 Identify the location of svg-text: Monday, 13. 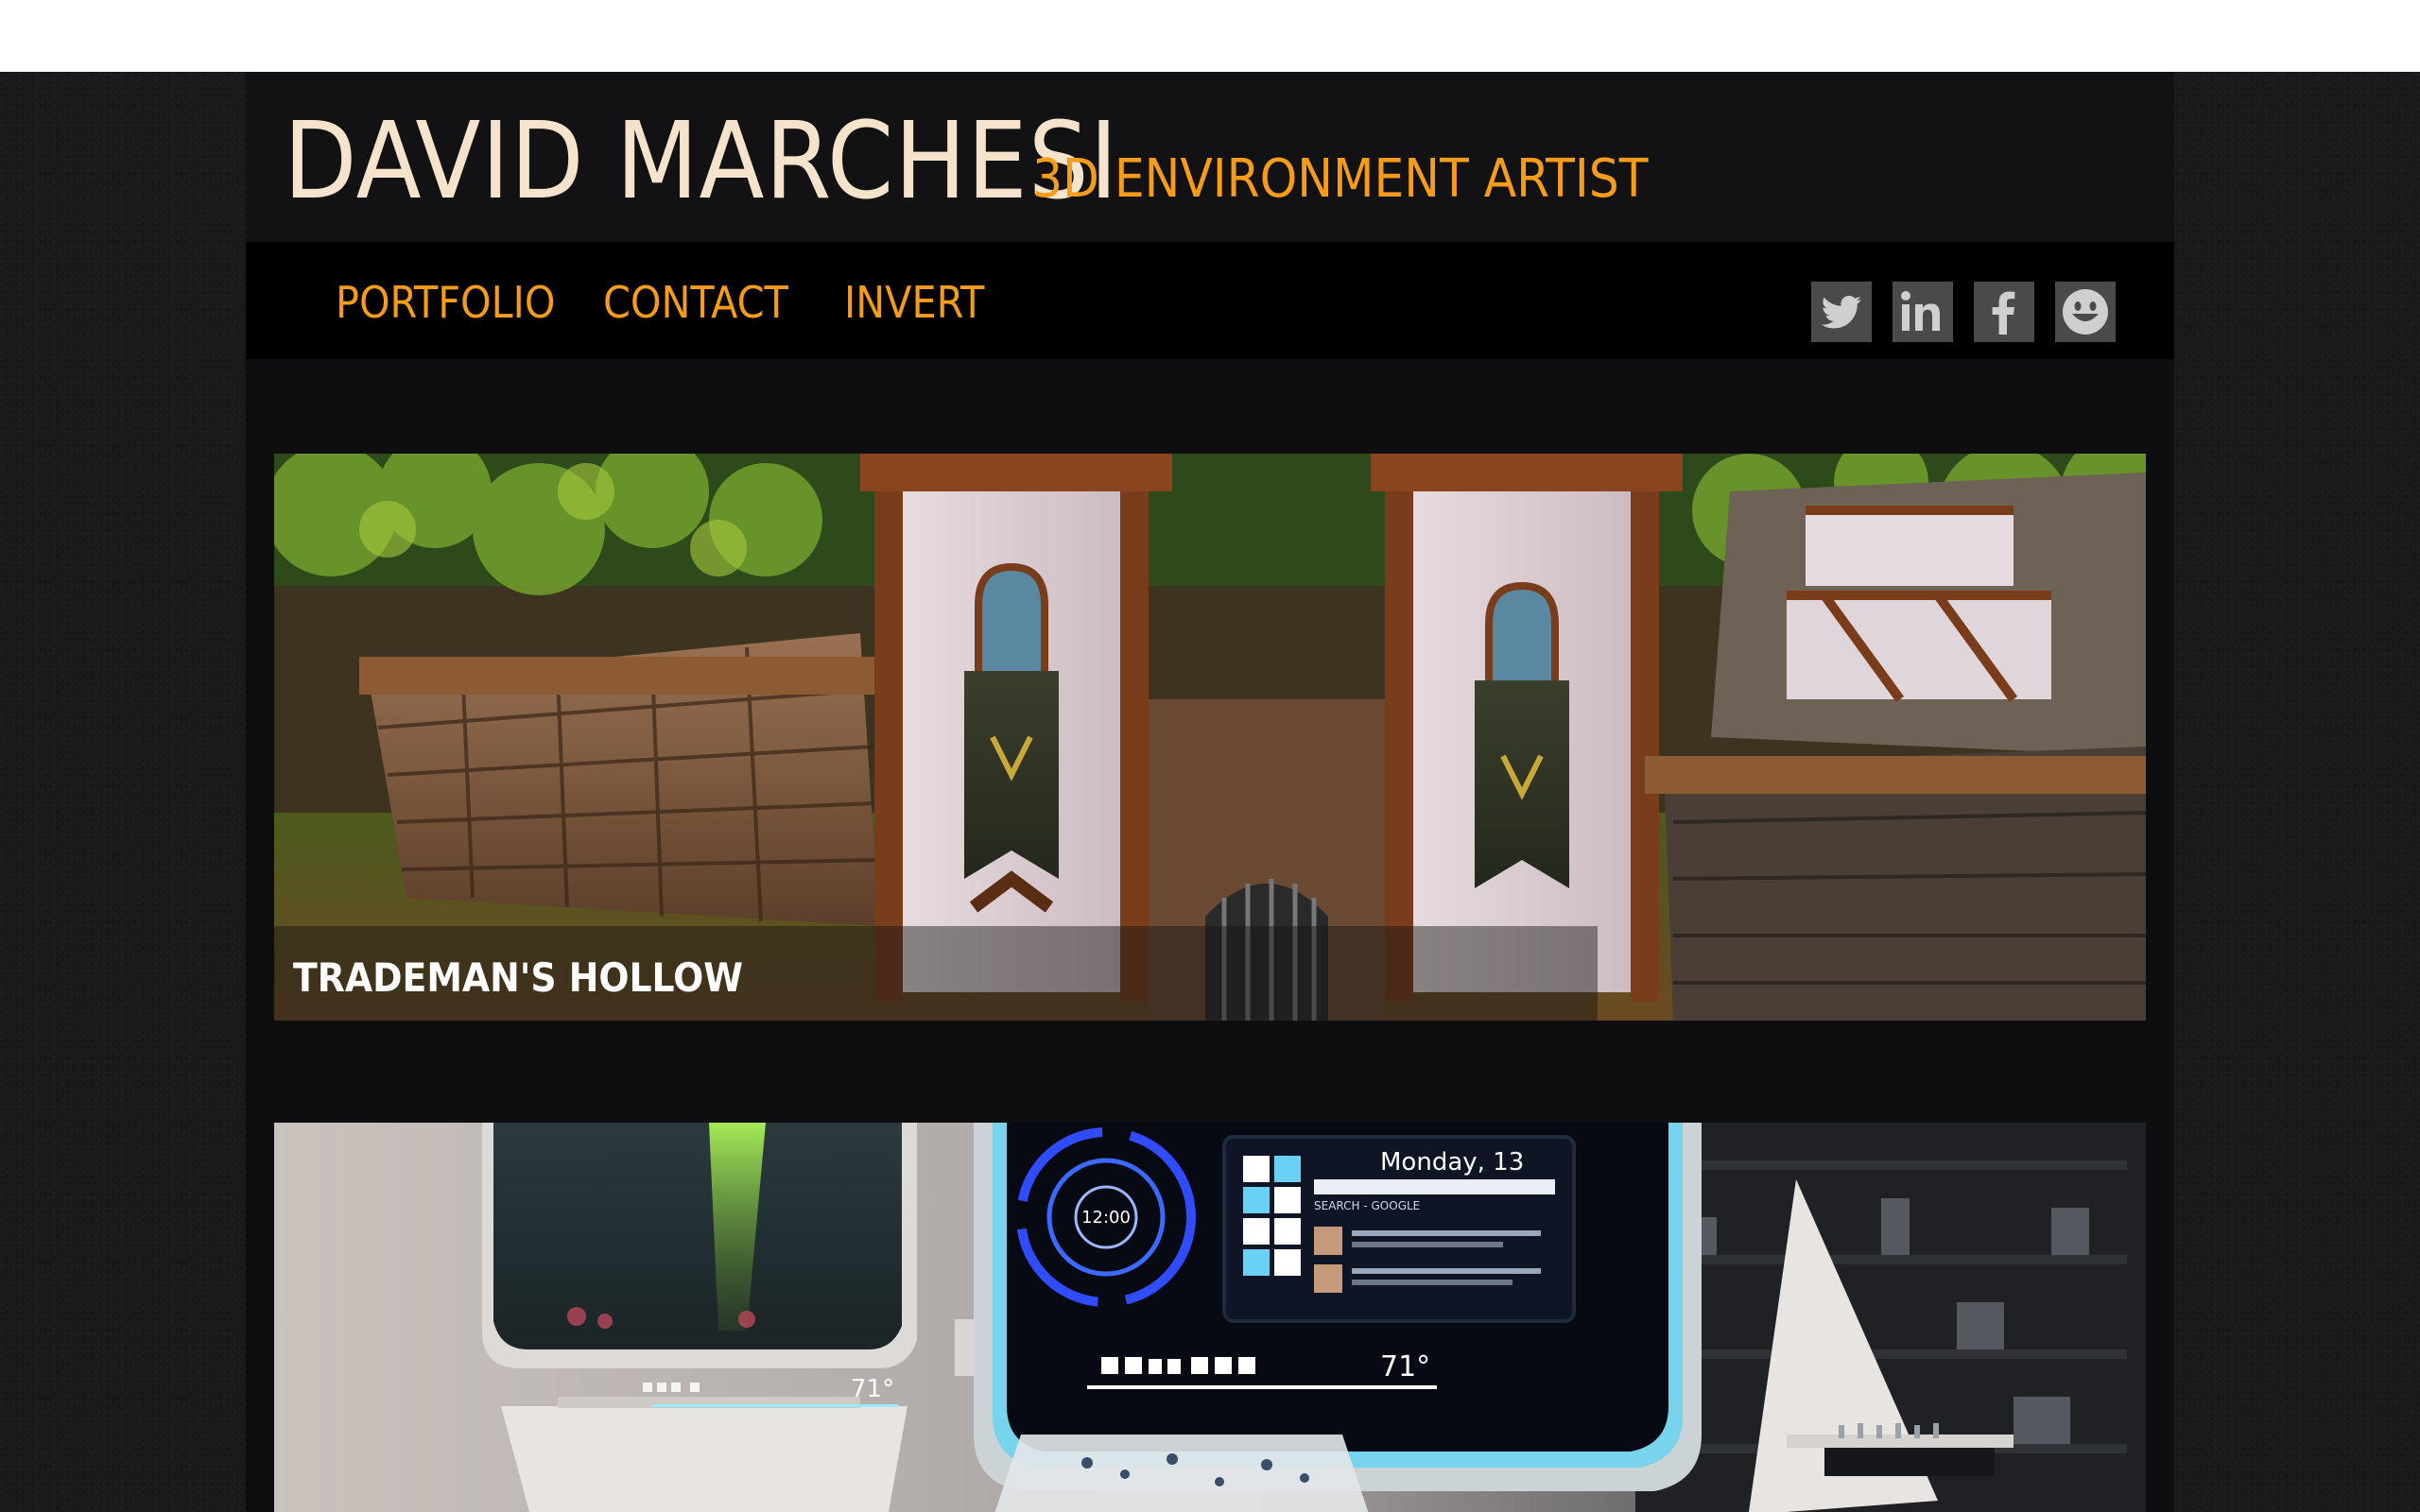
(1452, 1162).